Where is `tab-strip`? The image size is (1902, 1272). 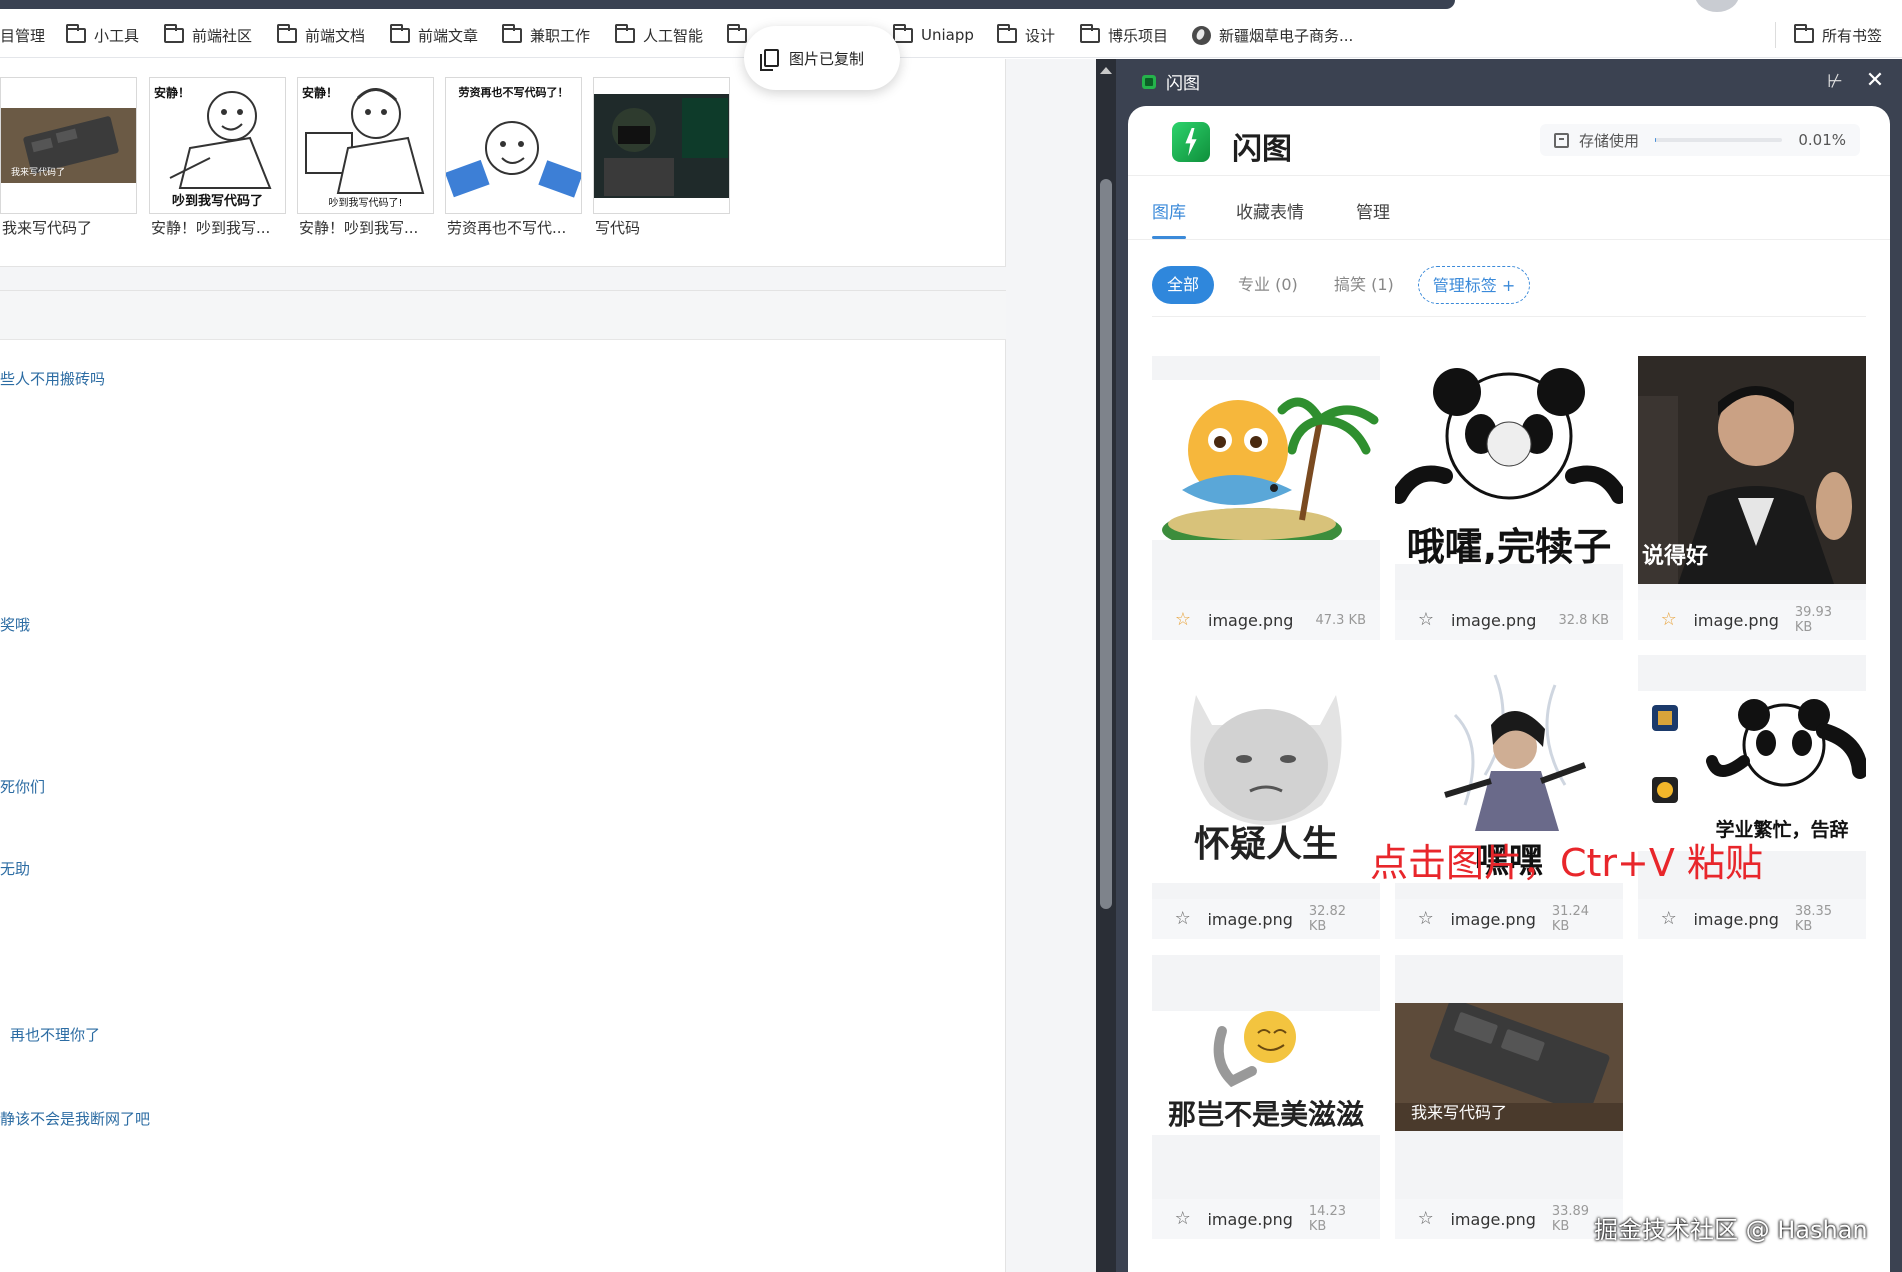
tab-strip is located at coordinates (727, 4).